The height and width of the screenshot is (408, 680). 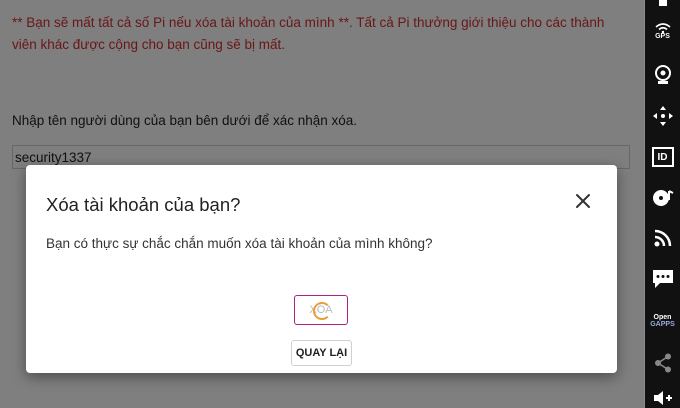 I want to click on webcam-icon, so click(x=662, y=74).